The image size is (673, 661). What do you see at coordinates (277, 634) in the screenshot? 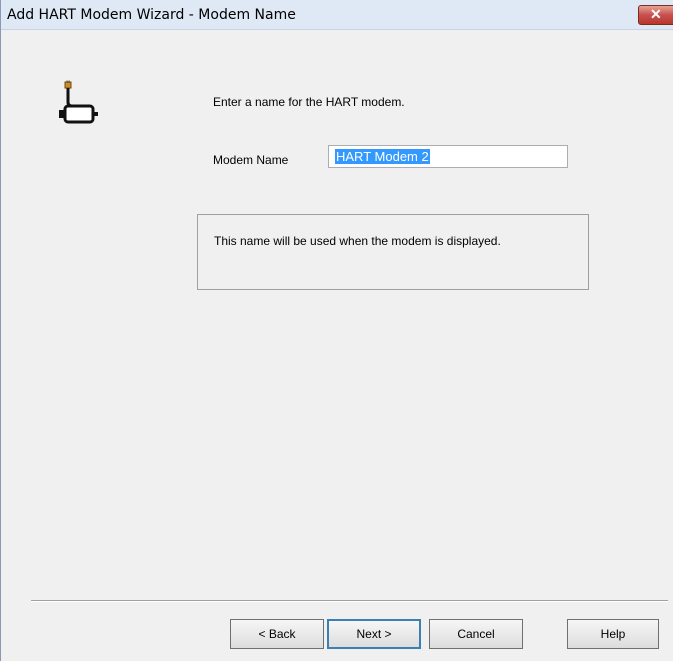
I see `back-button: < Back` at bounding box center [277, 634].